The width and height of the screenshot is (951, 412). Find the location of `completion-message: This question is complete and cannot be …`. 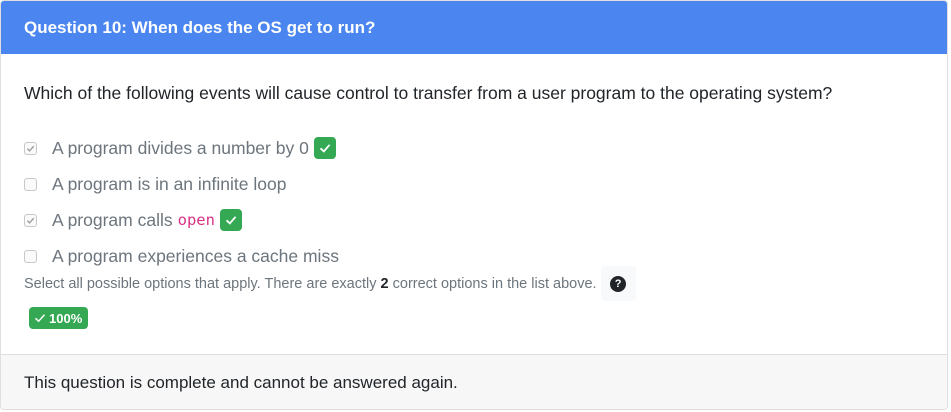

completion-message: This question is complete and cannot be … is located at coordinates (241, 382).